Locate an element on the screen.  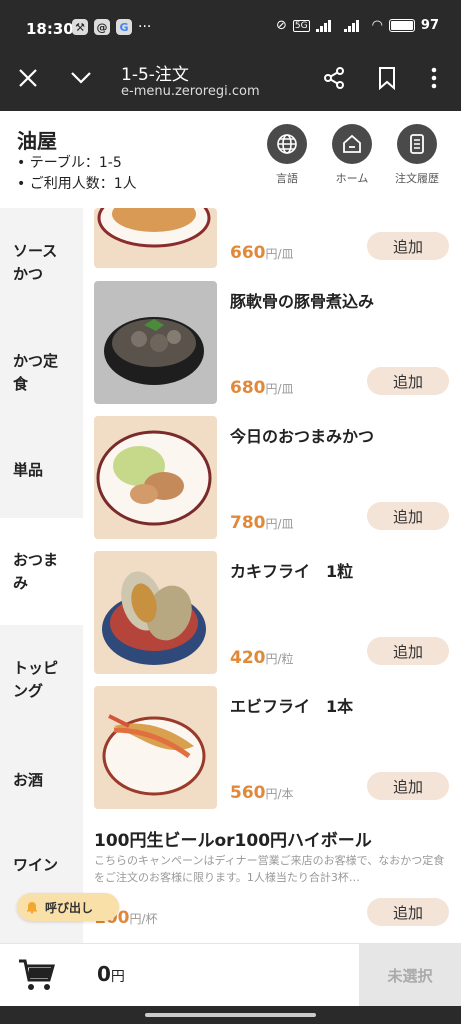
category-otsumami: おつまみ is located at coordinates (41, 571).